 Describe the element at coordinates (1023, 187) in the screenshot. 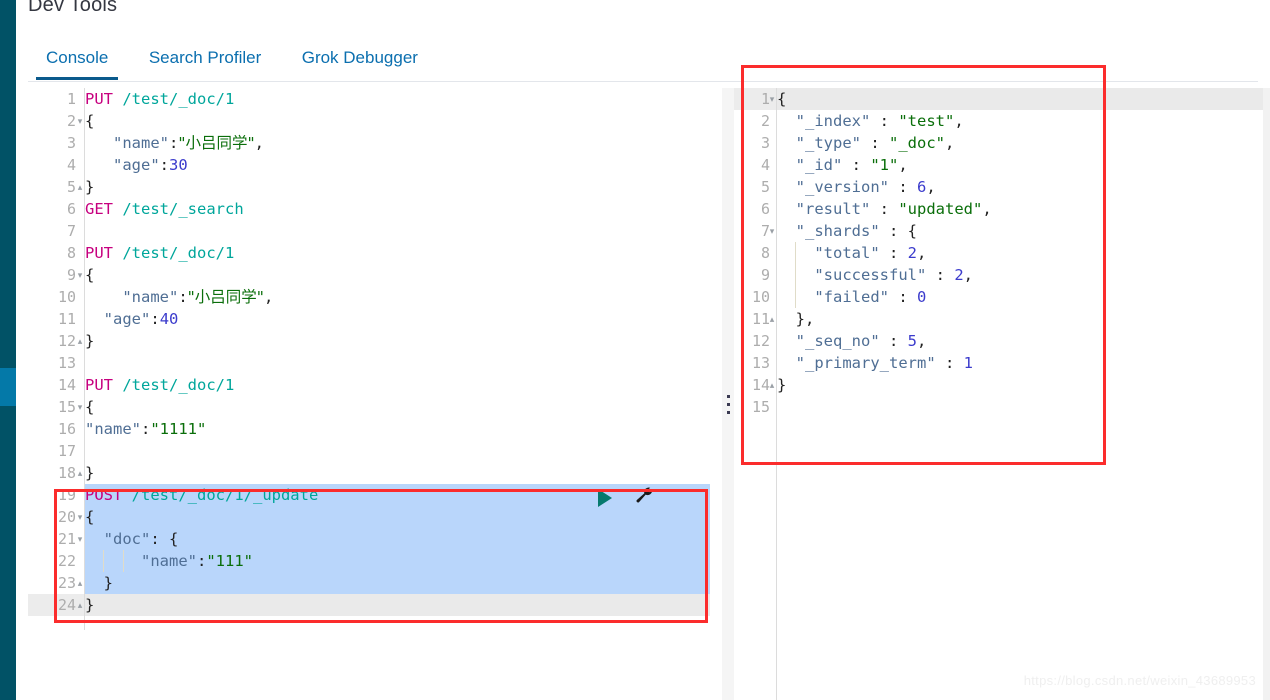

I see `code-line: "_version" : 6,` at that location.